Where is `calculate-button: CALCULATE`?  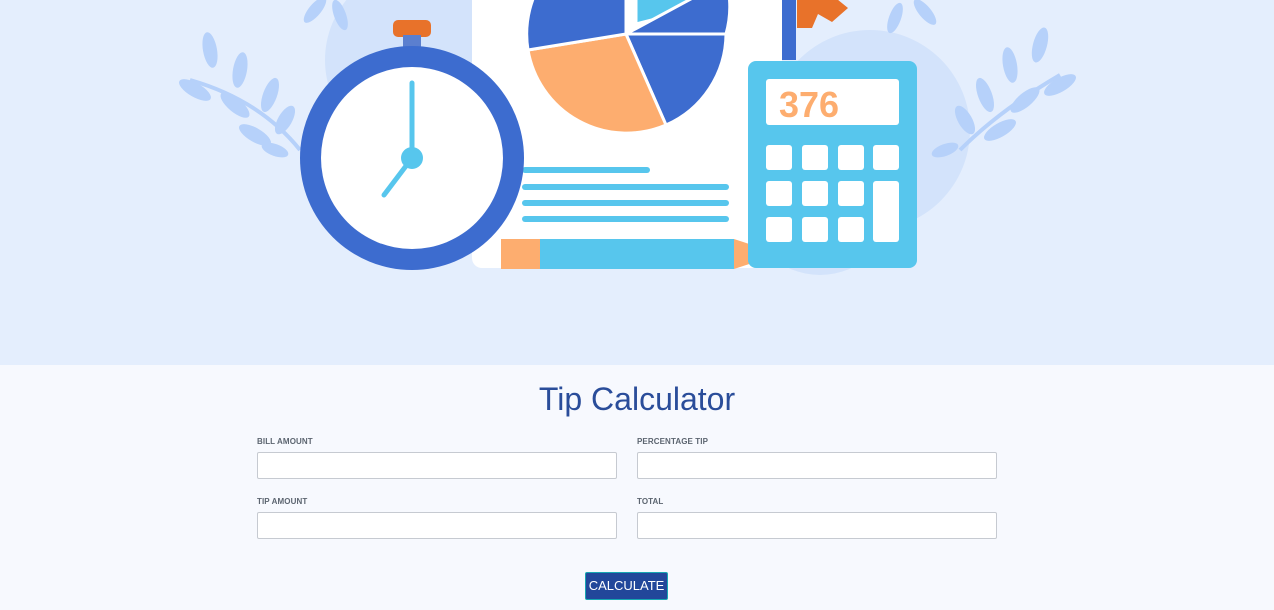 calculate-button: CALCULATE is located at coordinates (626, 586).